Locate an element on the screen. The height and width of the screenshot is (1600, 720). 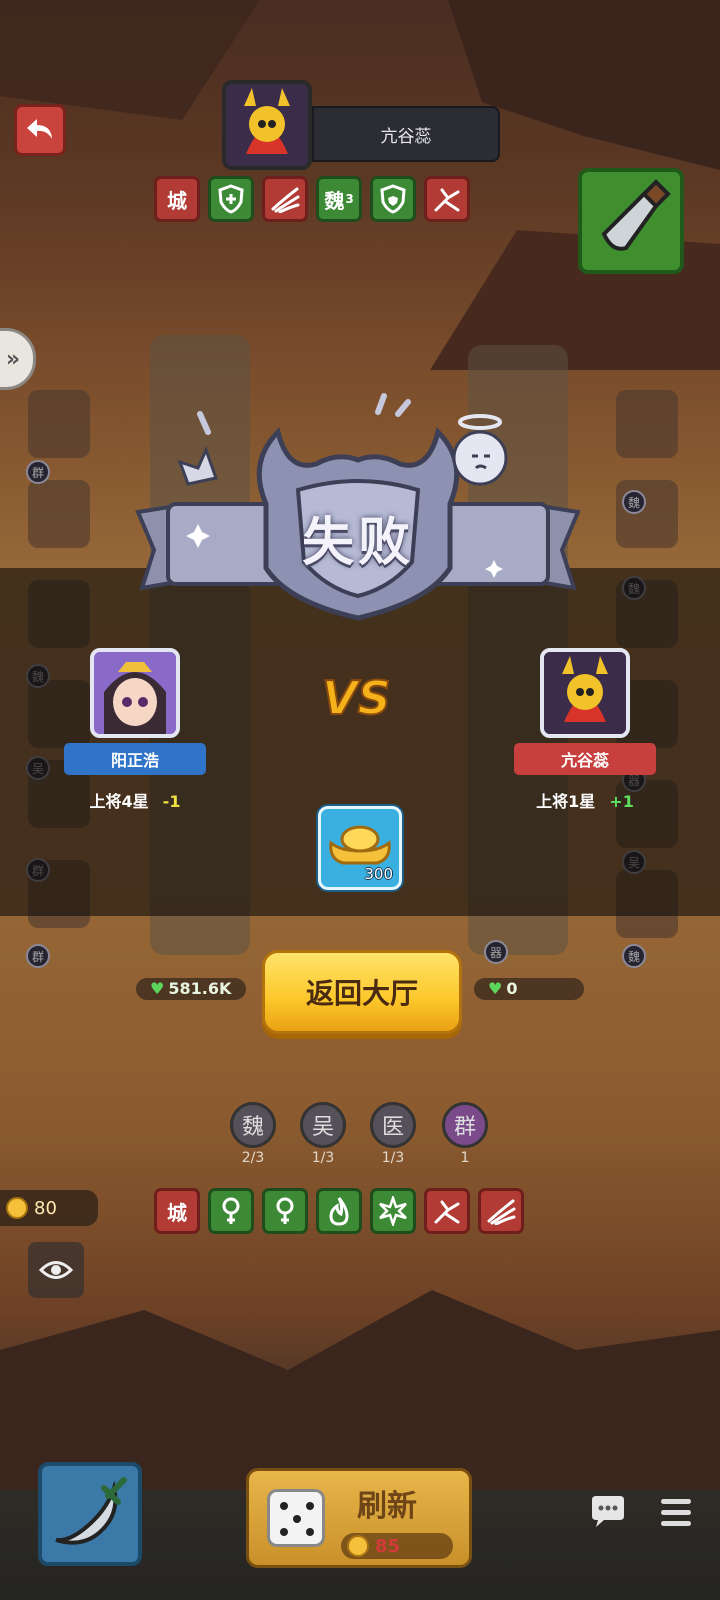
faction-qun-label: 群 is located at coordinates (465, 1125).